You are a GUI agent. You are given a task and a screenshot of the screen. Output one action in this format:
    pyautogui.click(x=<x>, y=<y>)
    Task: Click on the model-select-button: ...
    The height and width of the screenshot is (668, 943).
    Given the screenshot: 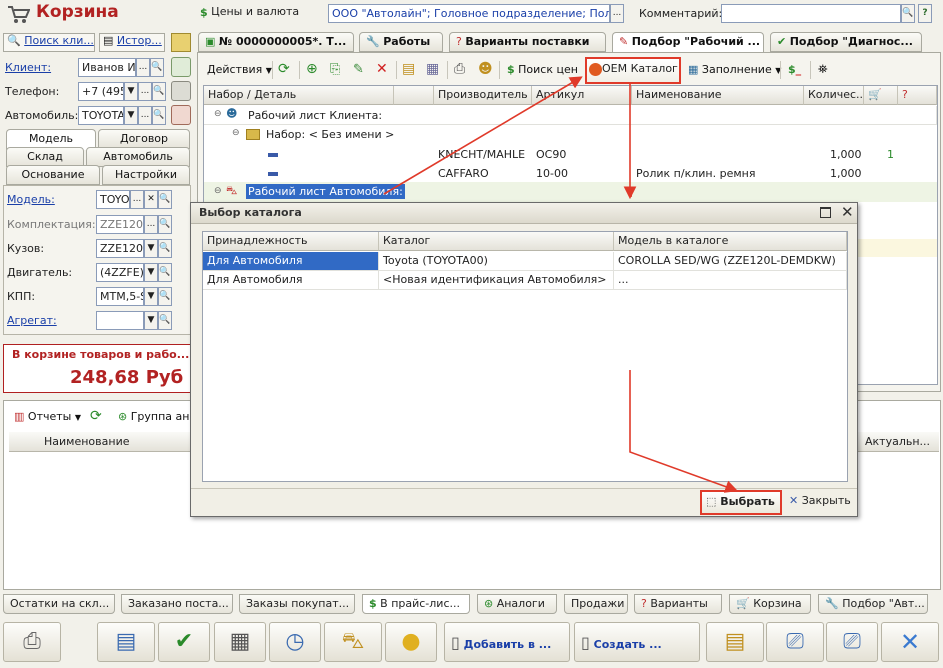 What is the action you would take?
    pyautogui.click(x=137, y=199)
    